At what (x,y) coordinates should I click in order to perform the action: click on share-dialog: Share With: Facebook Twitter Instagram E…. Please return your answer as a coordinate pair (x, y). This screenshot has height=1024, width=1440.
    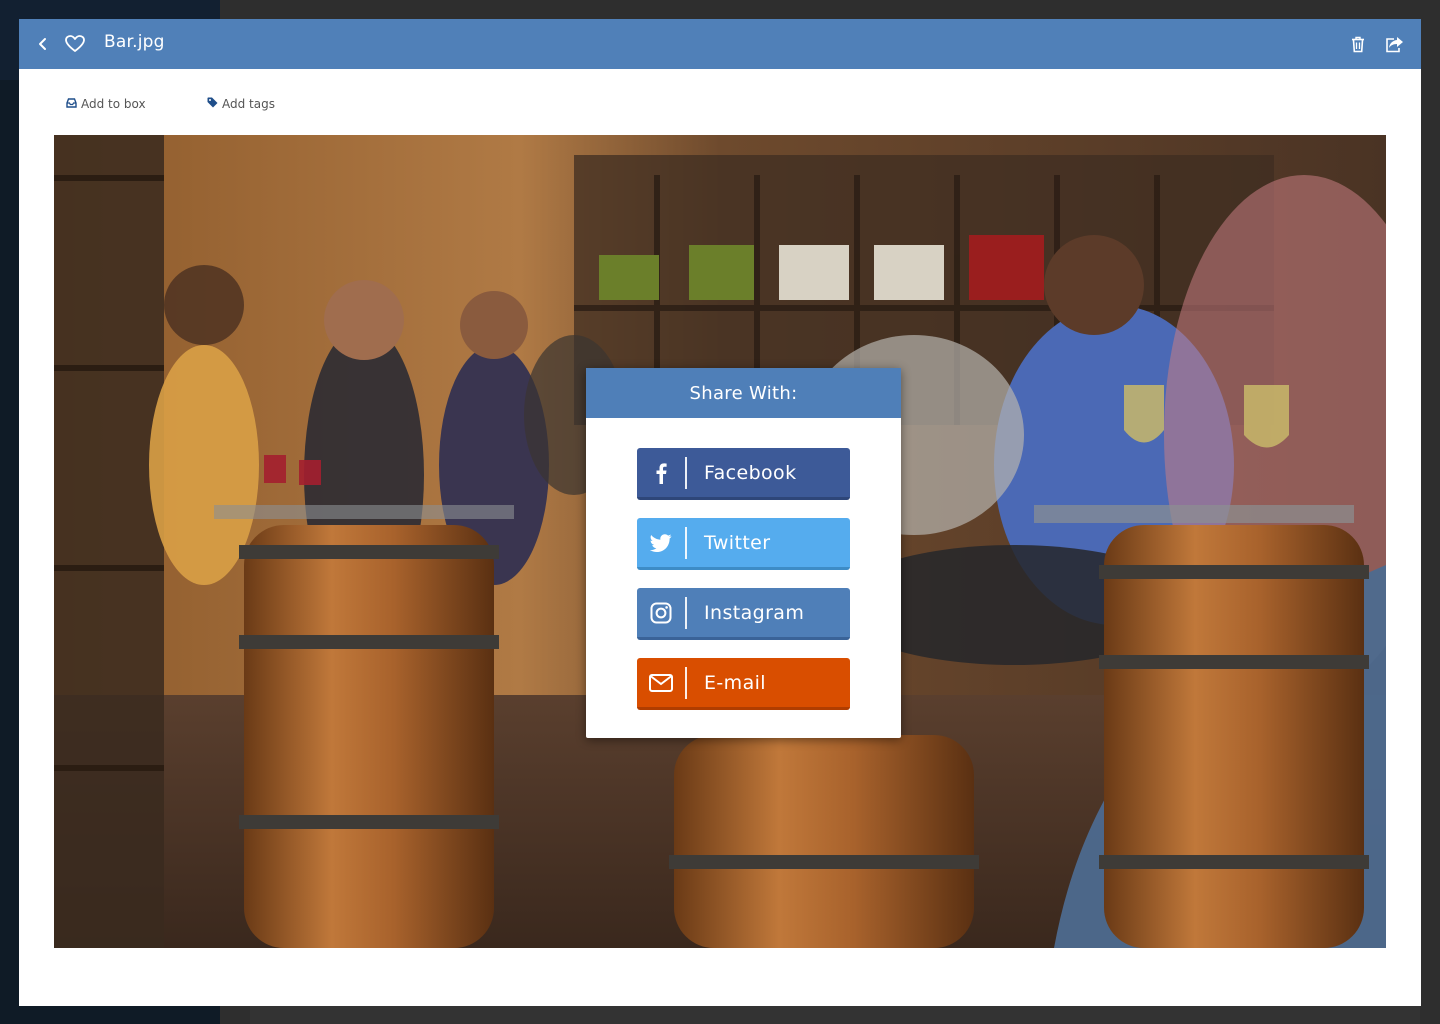
    Looking at the image, I should click on (743, 553).